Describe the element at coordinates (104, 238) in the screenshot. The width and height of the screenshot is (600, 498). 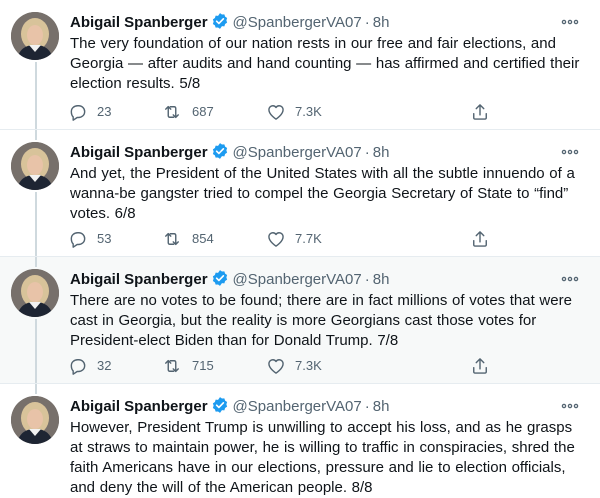
I see `reply-count: 53` at that location.